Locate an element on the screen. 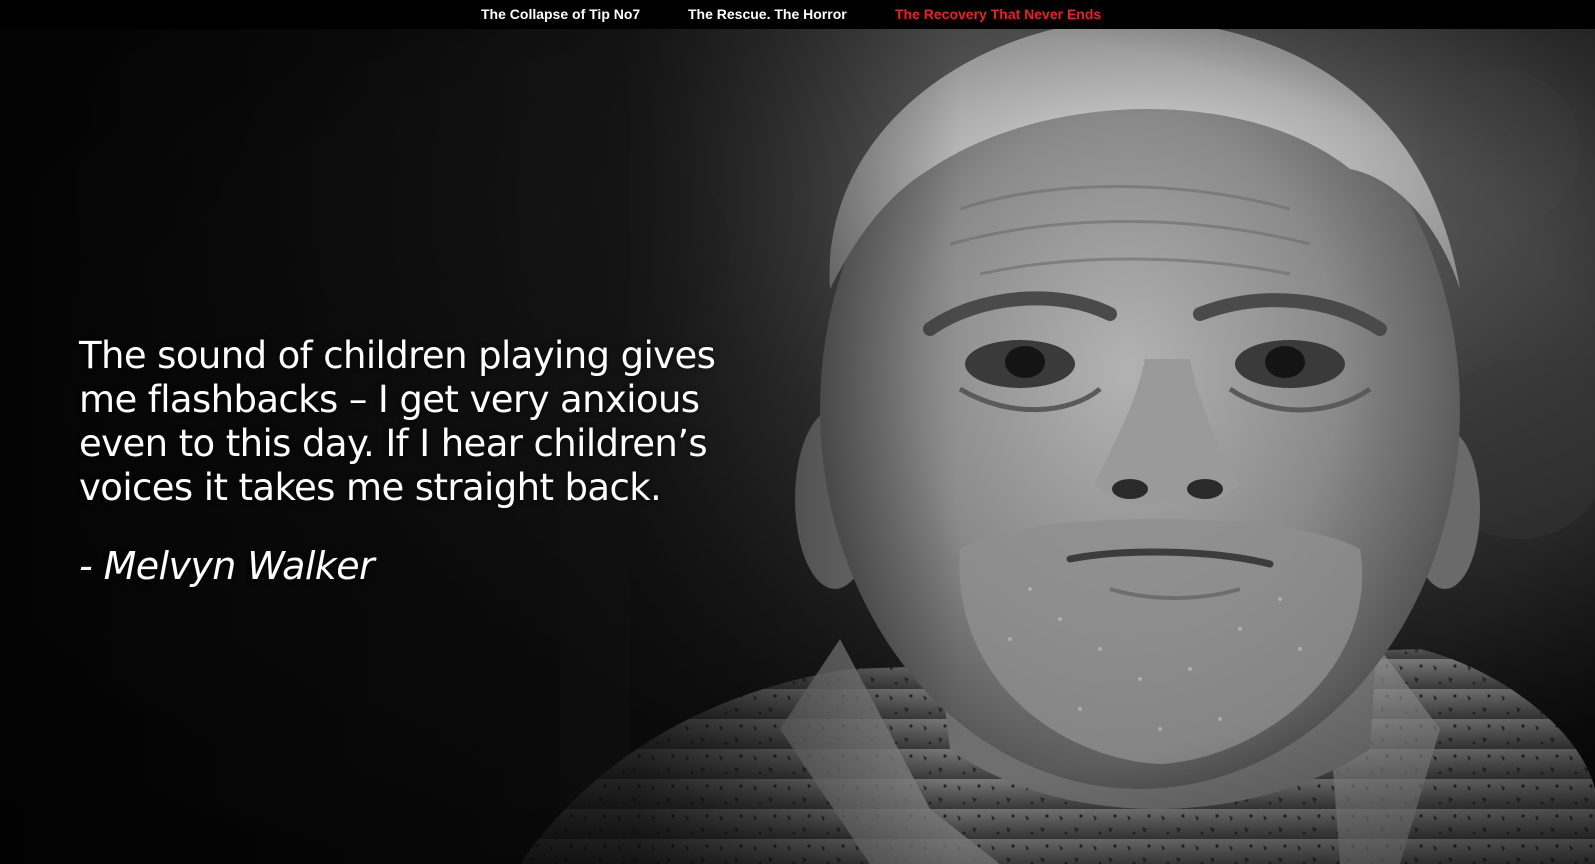  nav-link-recovery: The Recovery That Never Ends is located at coordinates (998, 14).